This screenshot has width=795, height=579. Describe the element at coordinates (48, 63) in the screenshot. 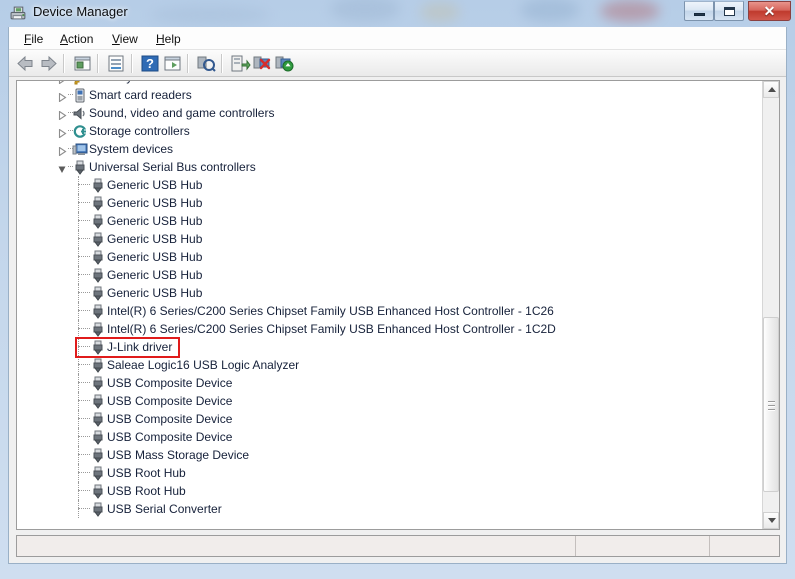

I see `forward-icon` at that location.